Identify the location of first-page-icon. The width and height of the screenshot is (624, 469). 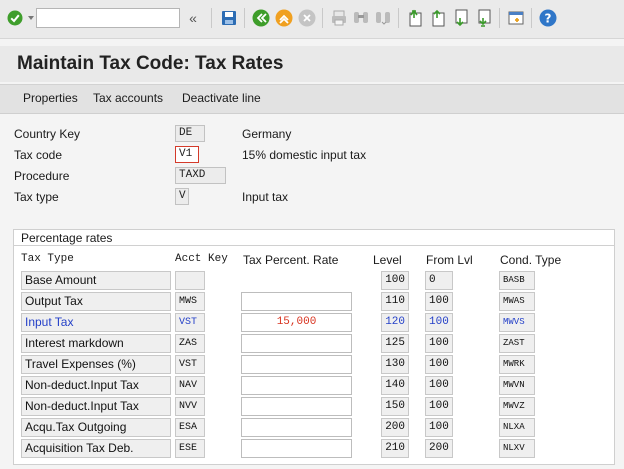
(415, 18).